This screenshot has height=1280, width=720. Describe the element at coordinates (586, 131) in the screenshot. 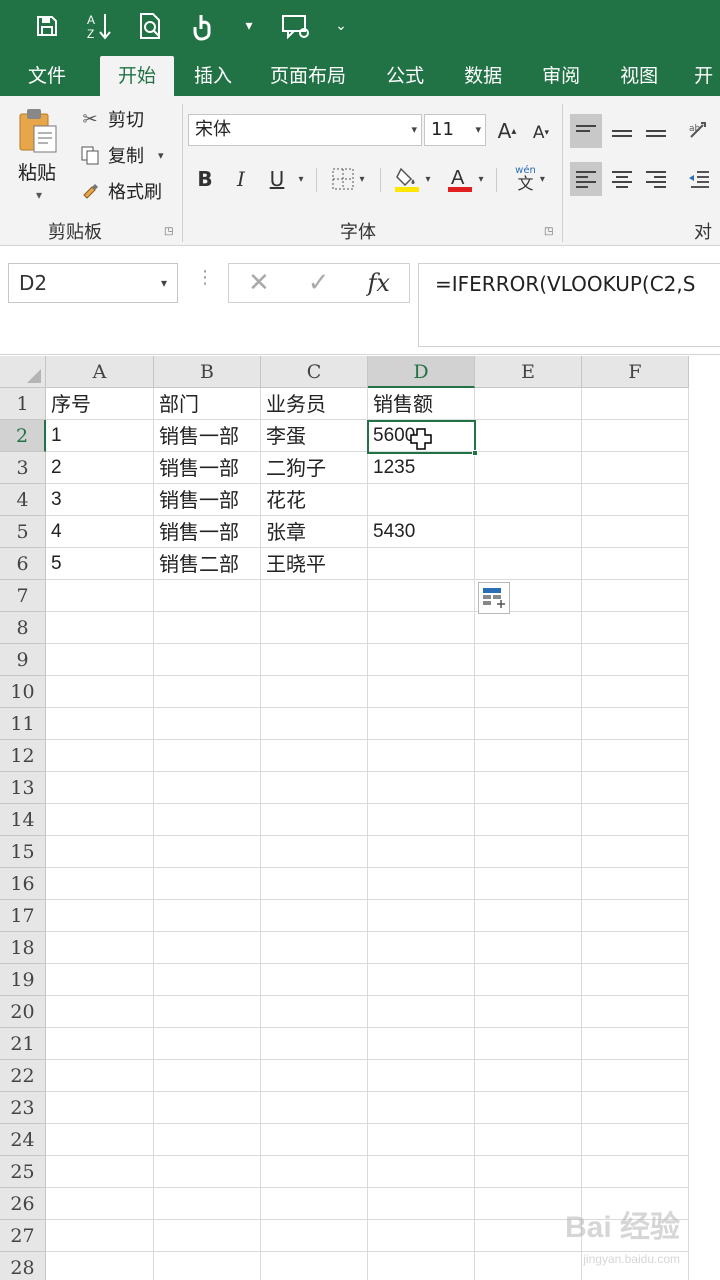

I see `top-align-button` at that location.